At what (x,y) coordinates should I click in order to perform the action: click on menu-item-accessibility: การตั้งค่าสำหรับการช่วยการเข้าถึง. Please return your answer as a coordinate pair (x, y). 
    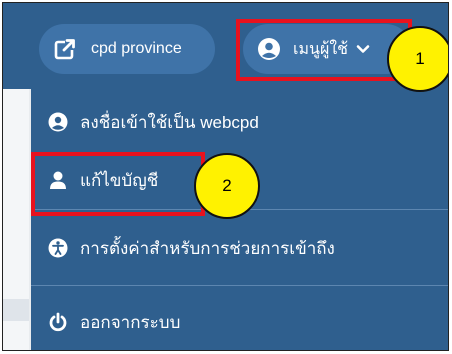
    Looking at the image, I should click on (239, 248).